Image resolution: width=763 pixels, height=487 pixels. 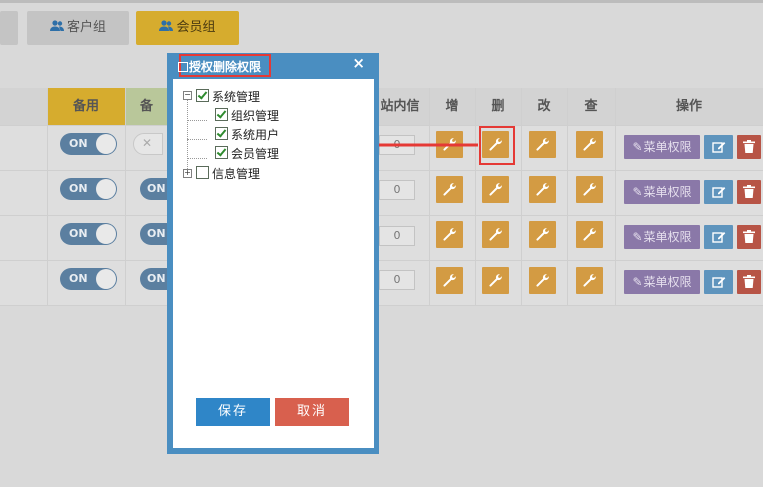 What do you see at coordinates (78, 28) in the screenshot?
I see `customer-group-button: 客户组` at bounding box center [78, 28].